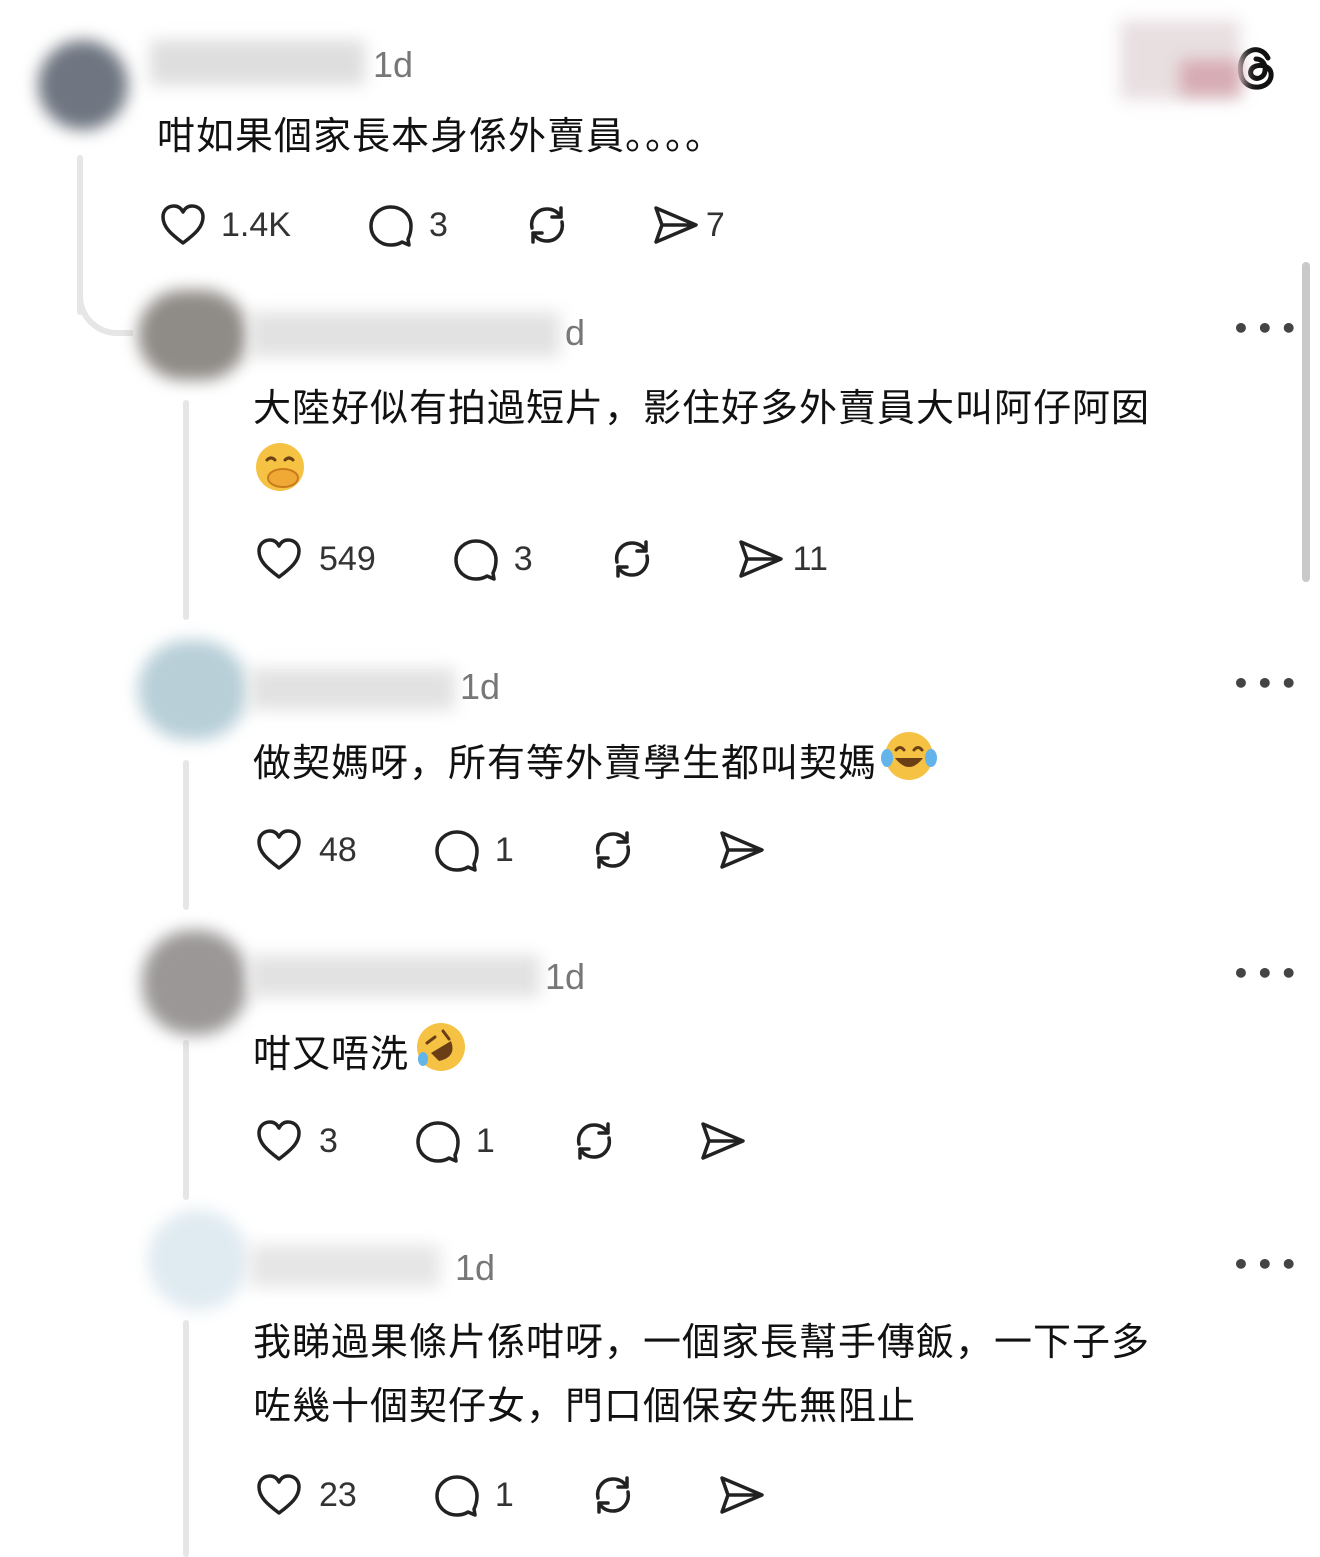 The image size is (1320, 1557). I want to click on post-text: 大陸好似有拍過短片，影住好多外賣員大叫阿仔阿囡, so click(773, 444).